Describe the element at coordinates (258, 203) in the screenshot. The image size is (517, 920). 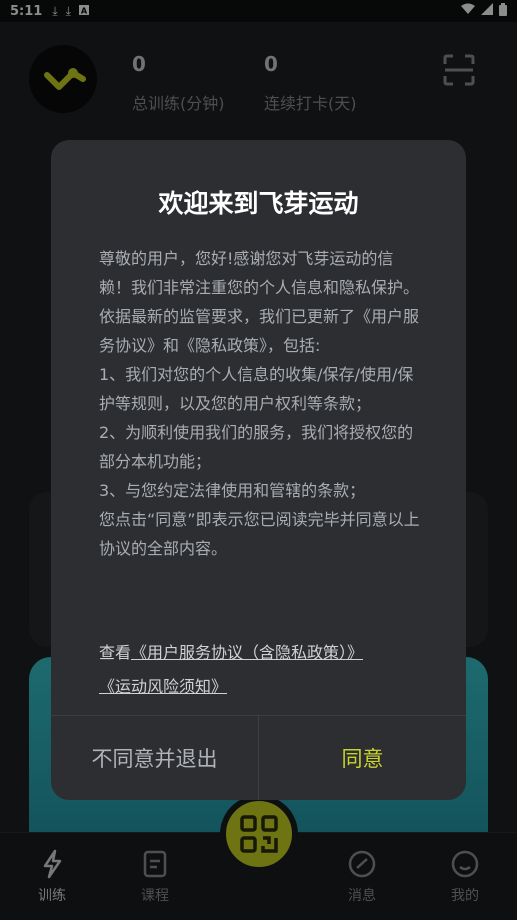
I see `dialog-title: 欢迎来到飞芽运动` at that location.